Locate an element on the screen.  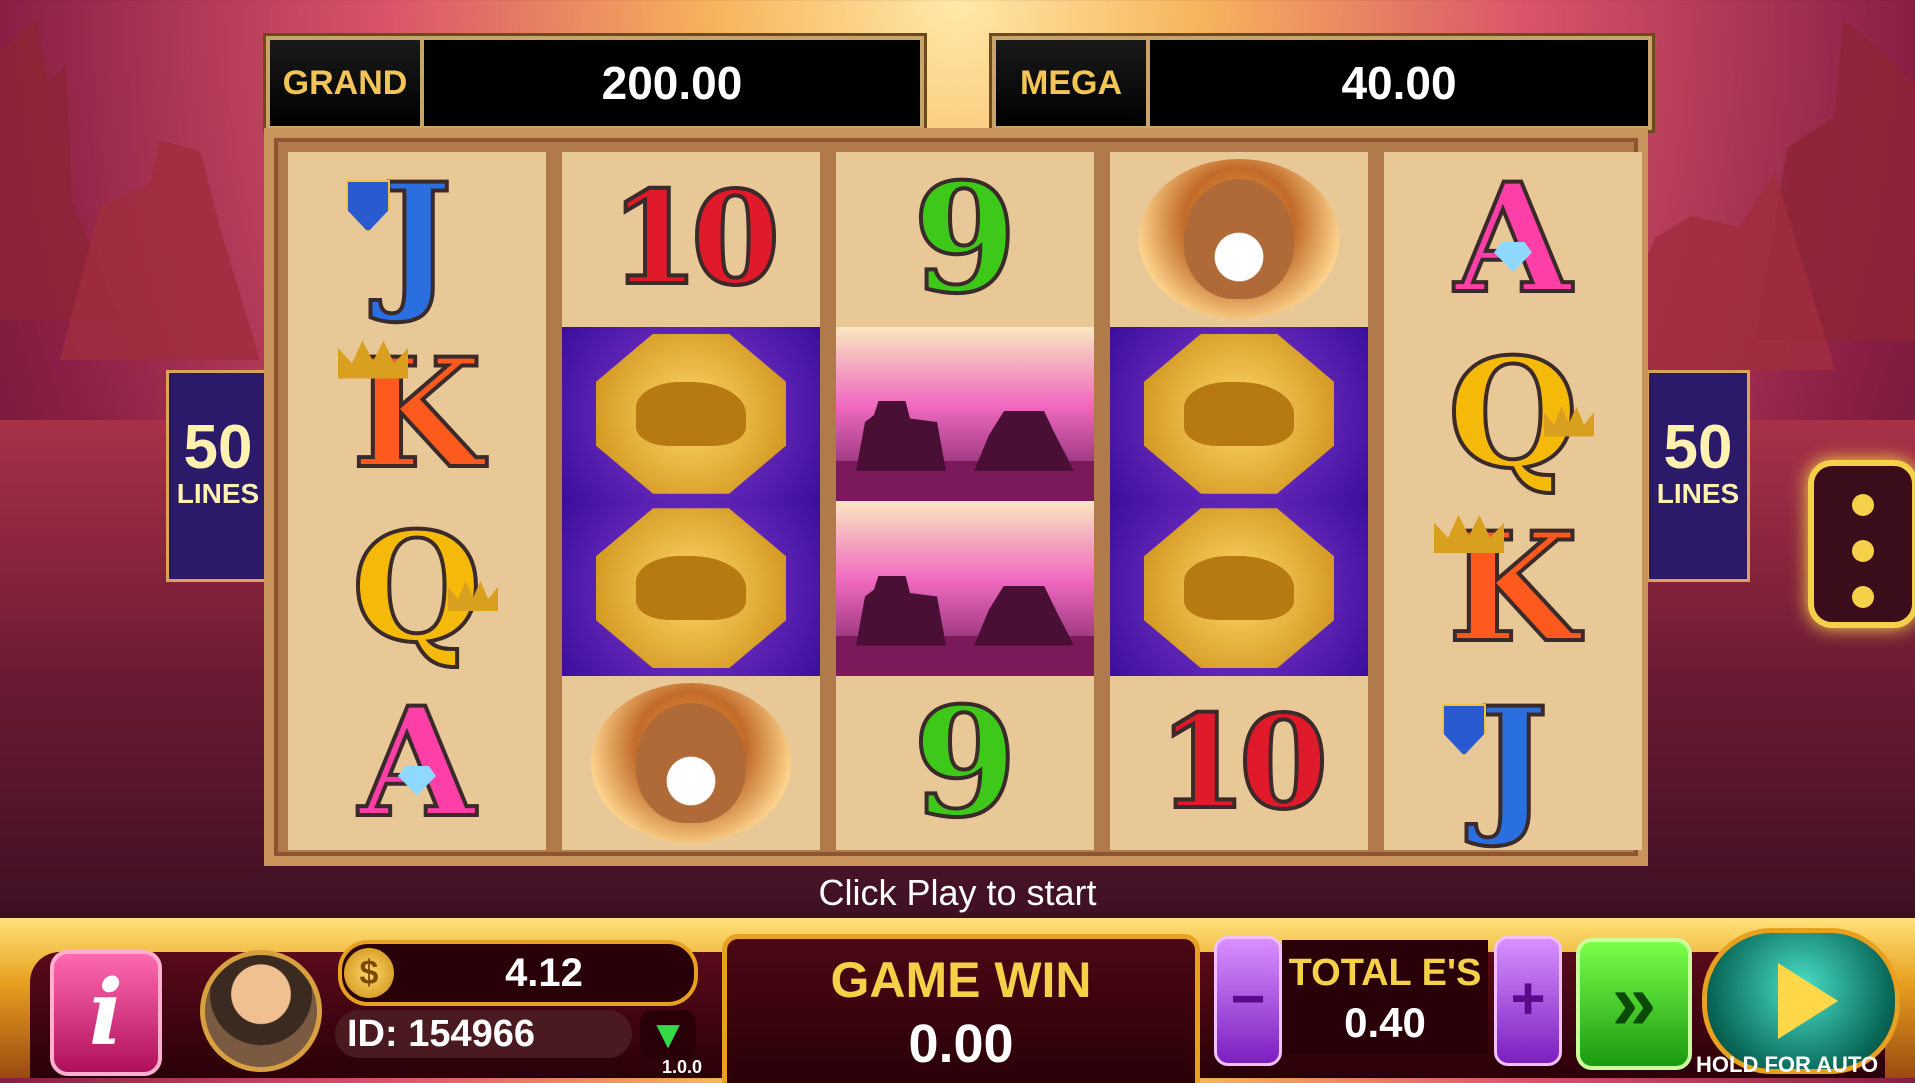
grand-jackpot: GRAND 200.00 is located at coordinates (595, 83).